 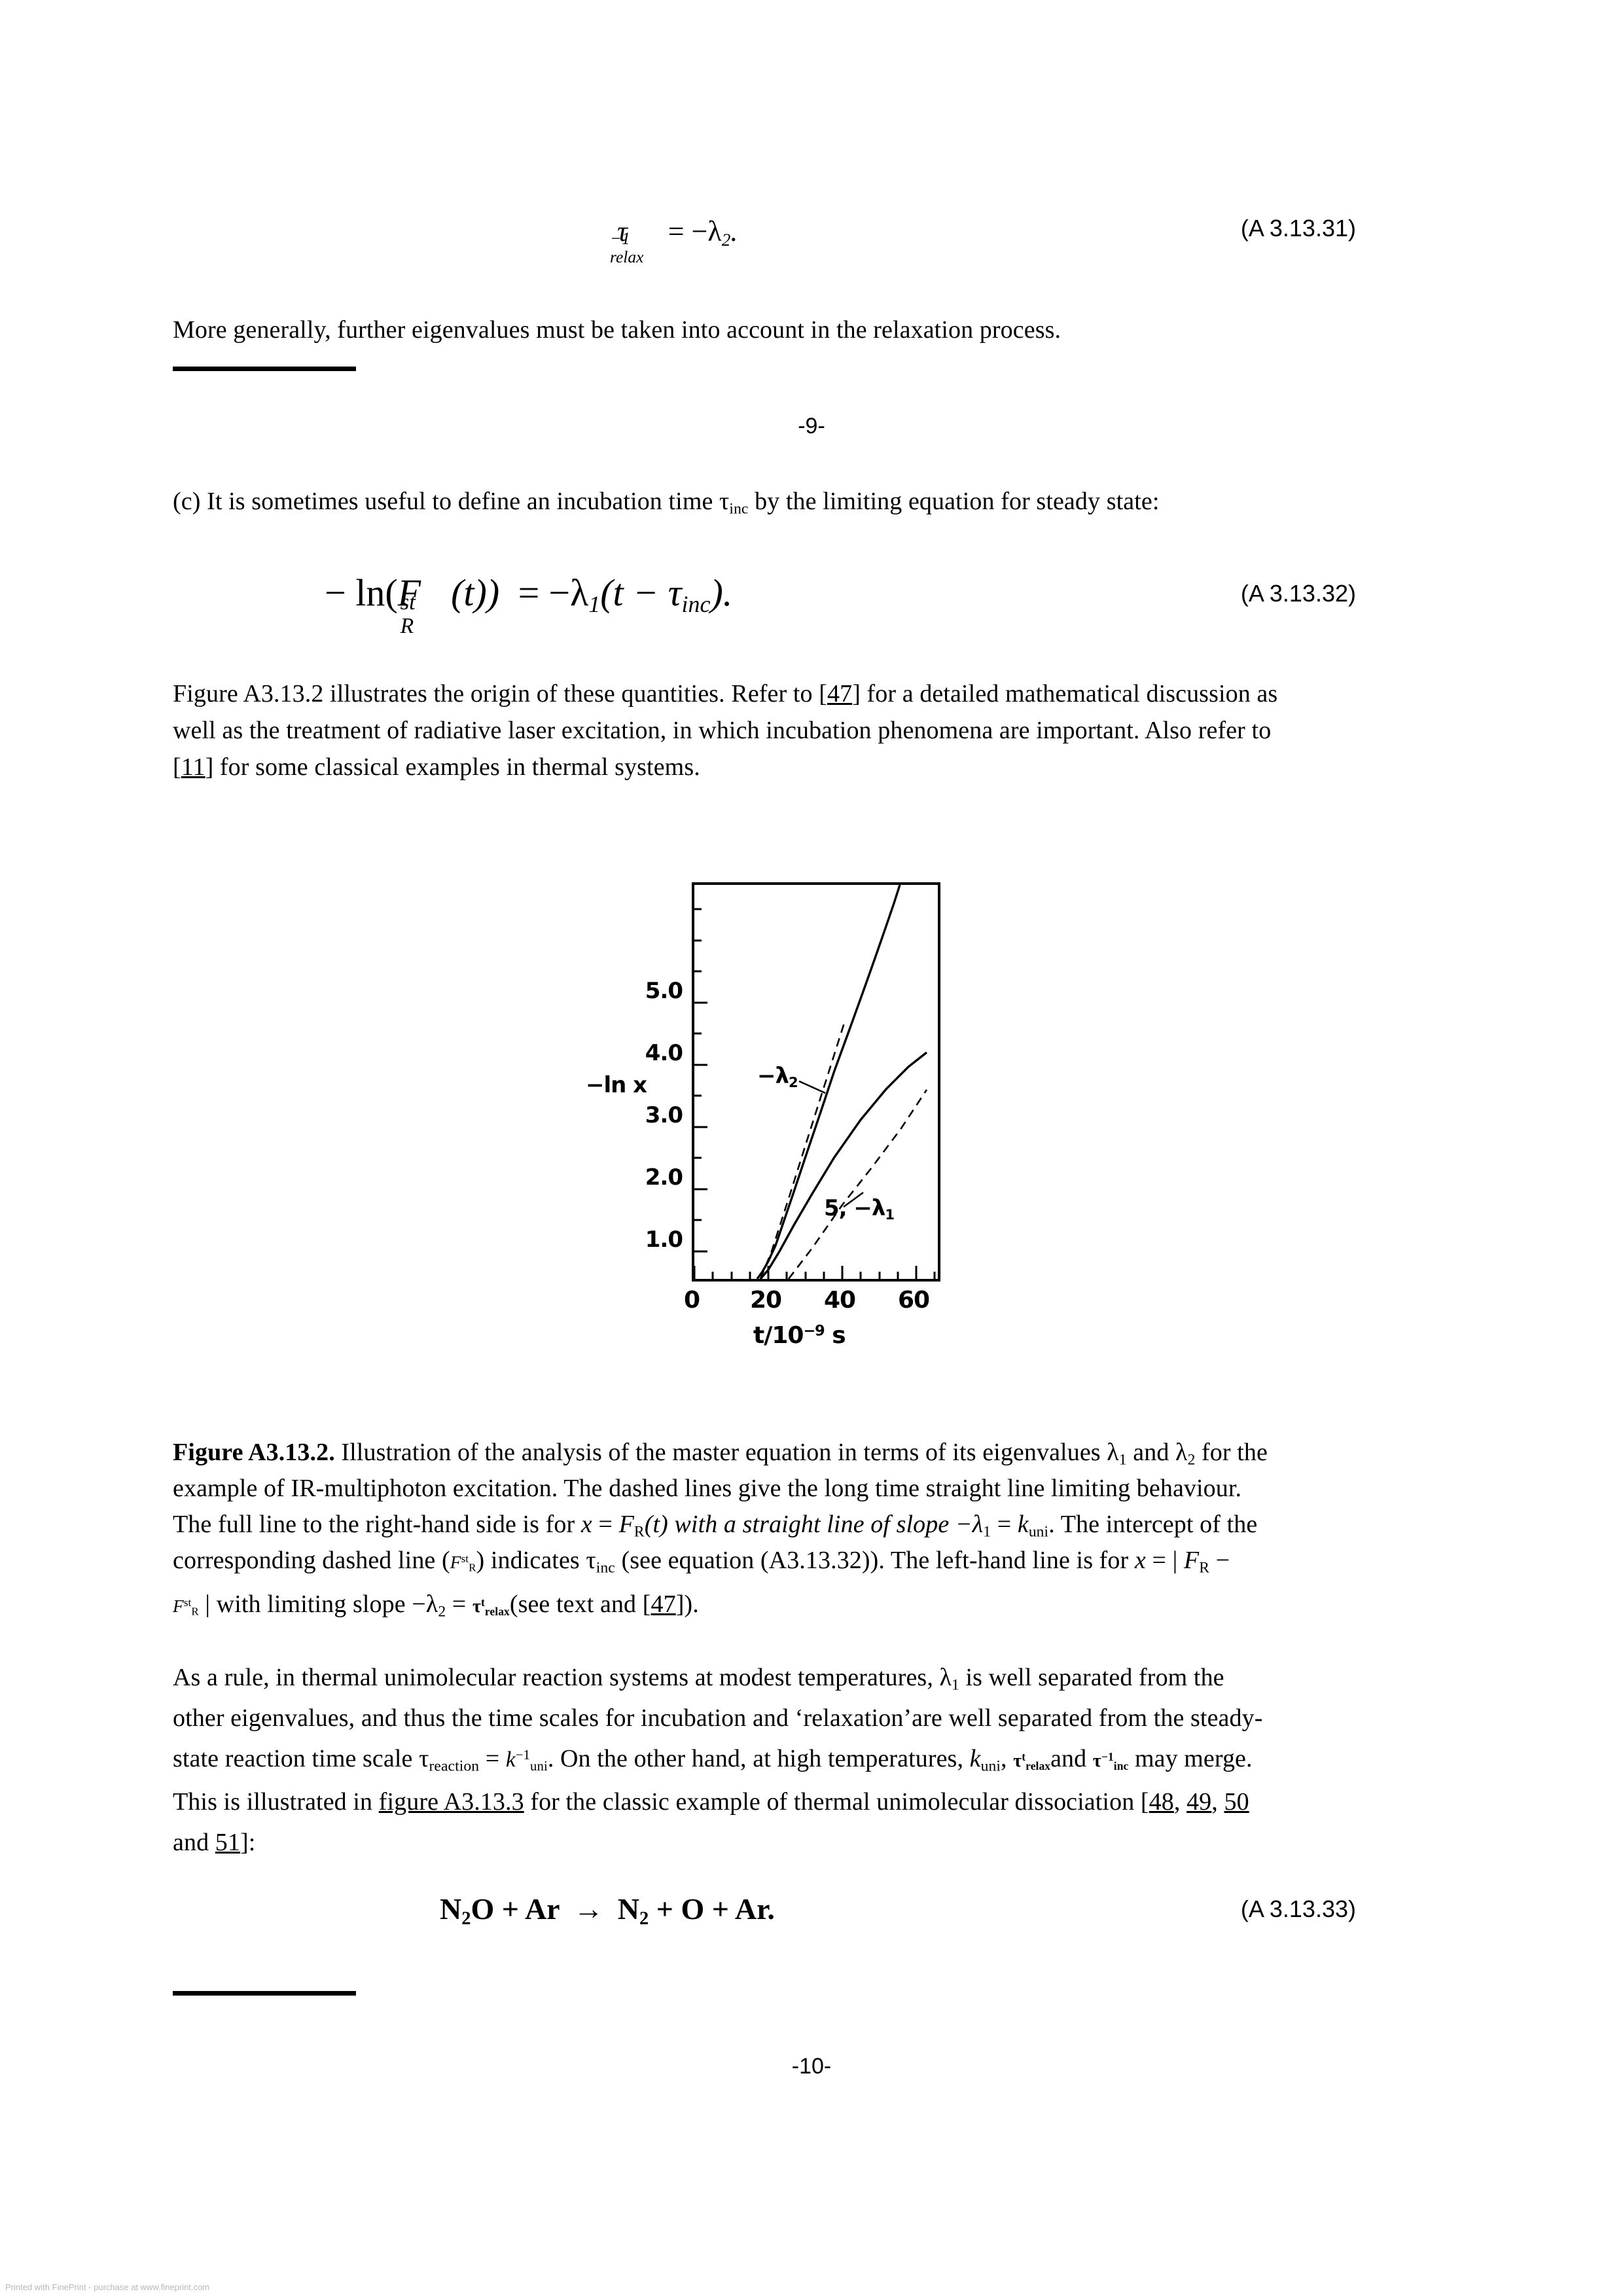 What do you see at coordinates (913, 1300) in the screenshot?
I see `x-tick-label-60: 60` at bounding box center [913, 1300].